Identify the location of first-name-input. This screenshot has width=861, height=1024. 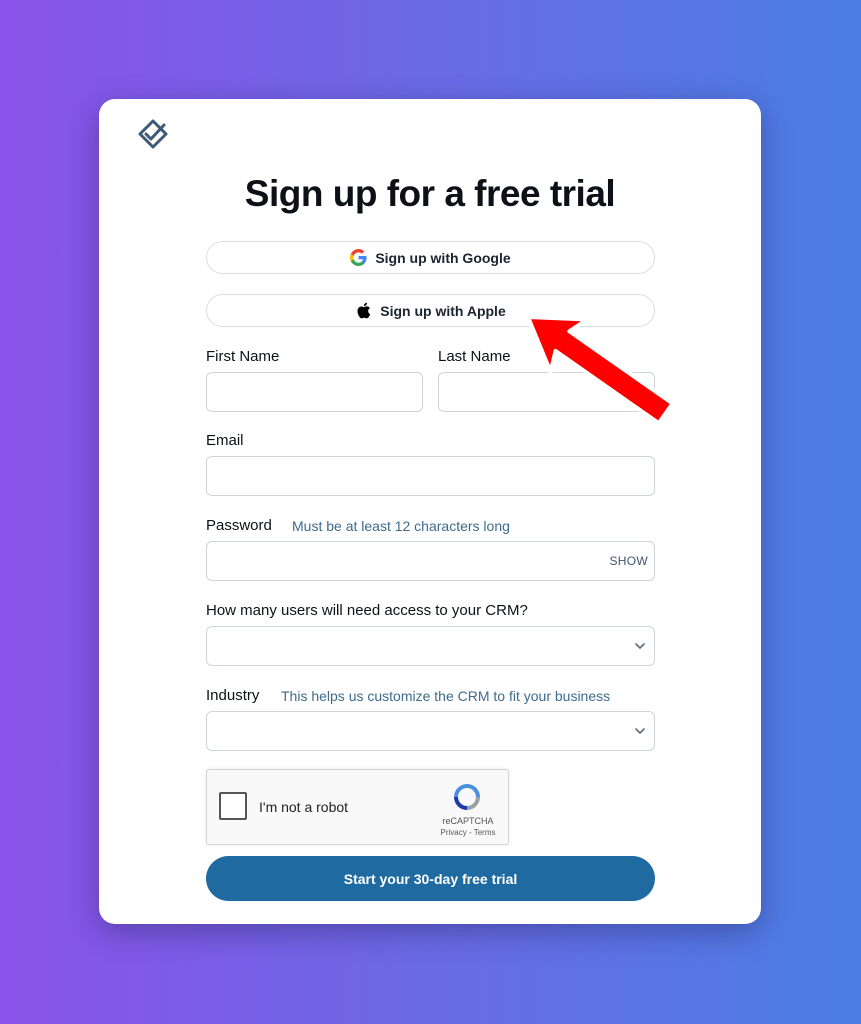
(314, 392).